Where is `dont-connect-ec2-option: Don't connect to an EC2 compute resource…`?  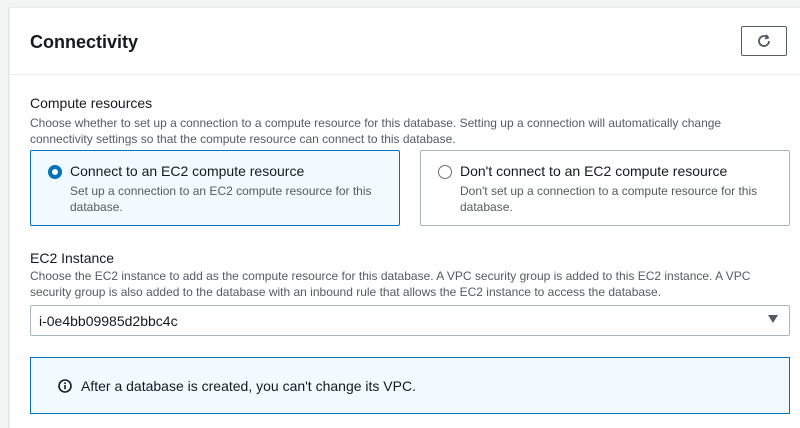
dont-connect-ec2-option: Don't connect to an EC2 compute resource… is located at coordinates (605, 188).